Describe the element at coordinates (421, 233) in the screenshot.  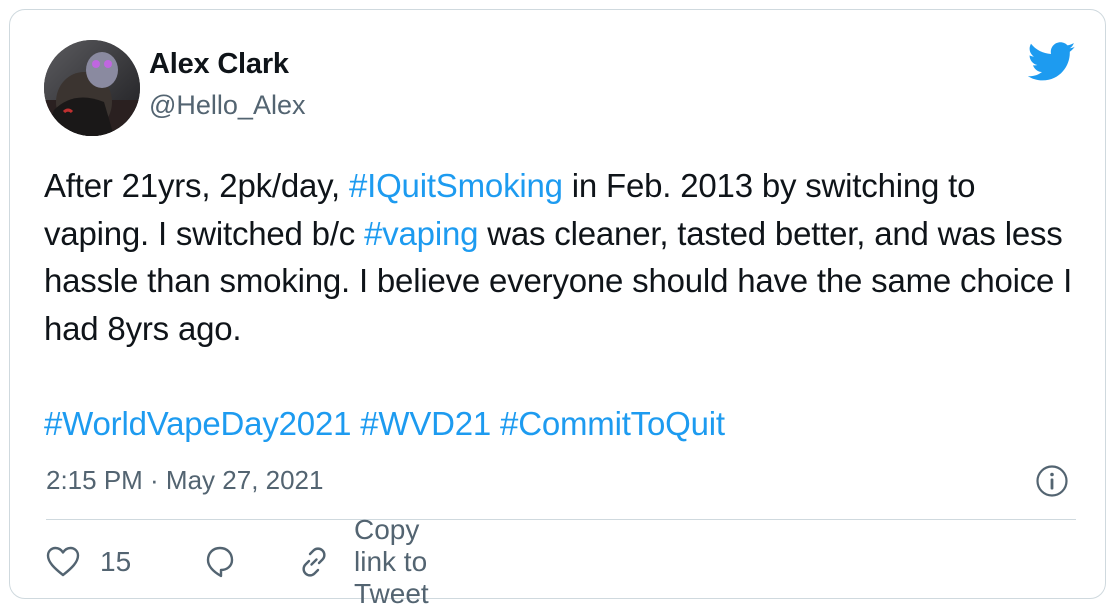
I see `hashtag-link: #vaping` at that location.